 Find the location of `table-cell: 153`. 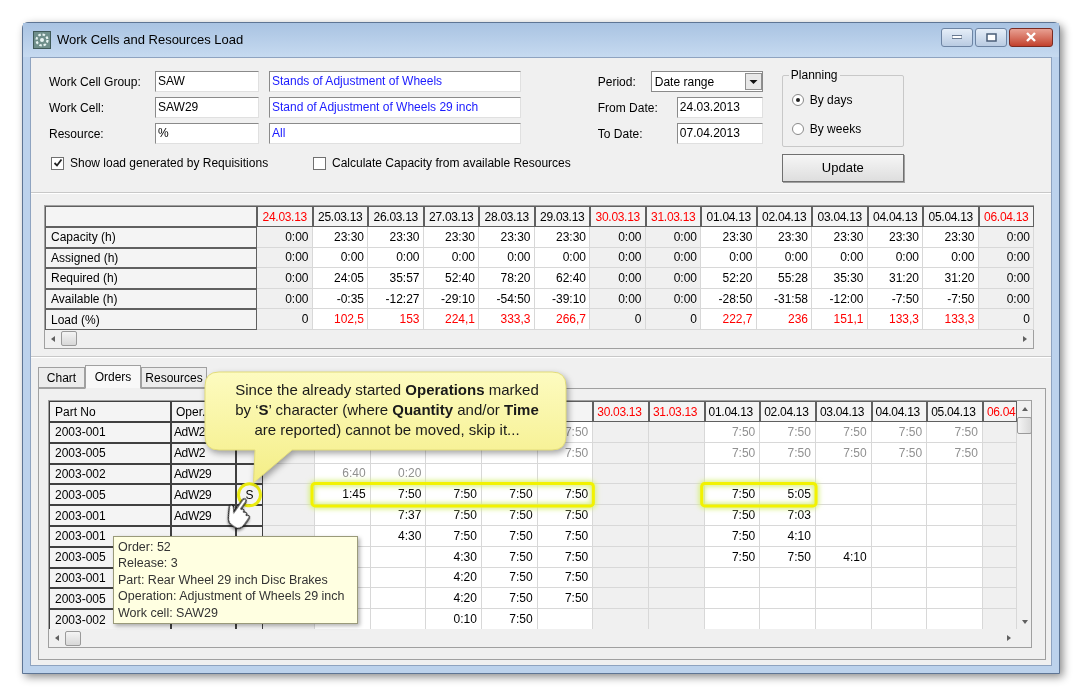

table-cell: 153 is located at coordinates (396, 319).